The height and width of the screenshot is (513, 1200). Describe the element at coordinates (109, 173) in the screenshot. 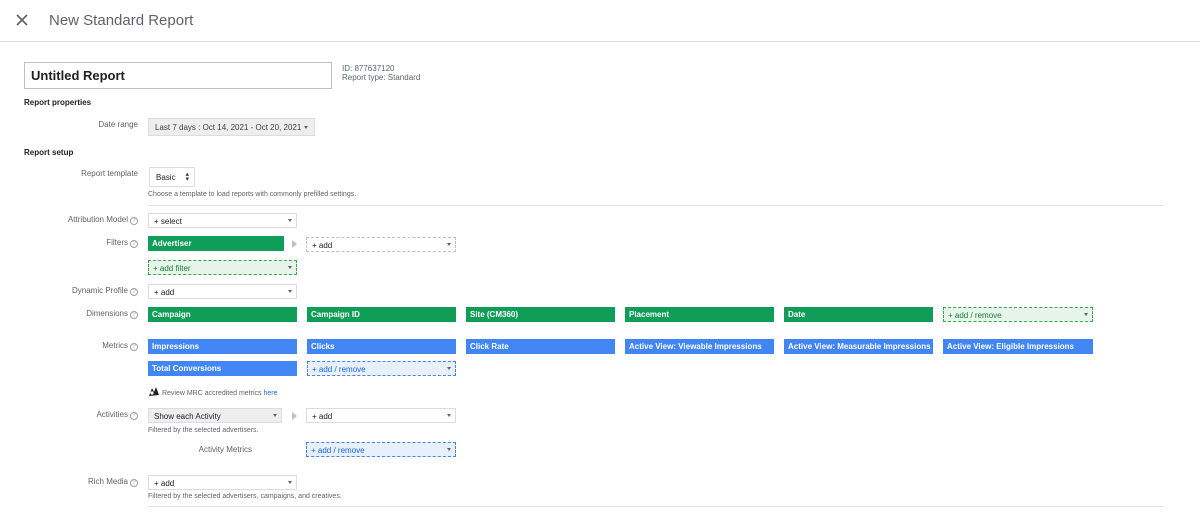

I see `report-template-label: Report template` at that location.